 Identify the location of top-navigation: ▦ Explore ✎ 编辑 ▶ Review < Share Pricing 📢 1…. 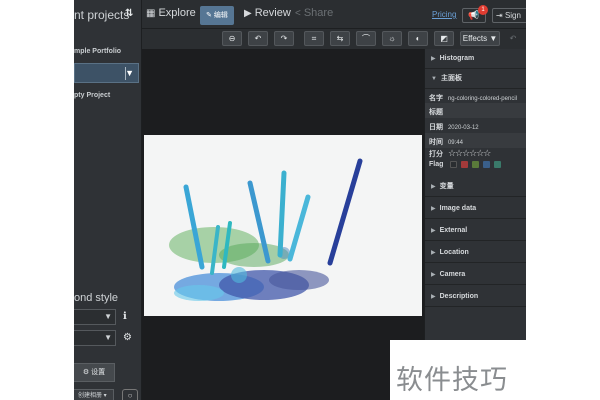
(334, 14).